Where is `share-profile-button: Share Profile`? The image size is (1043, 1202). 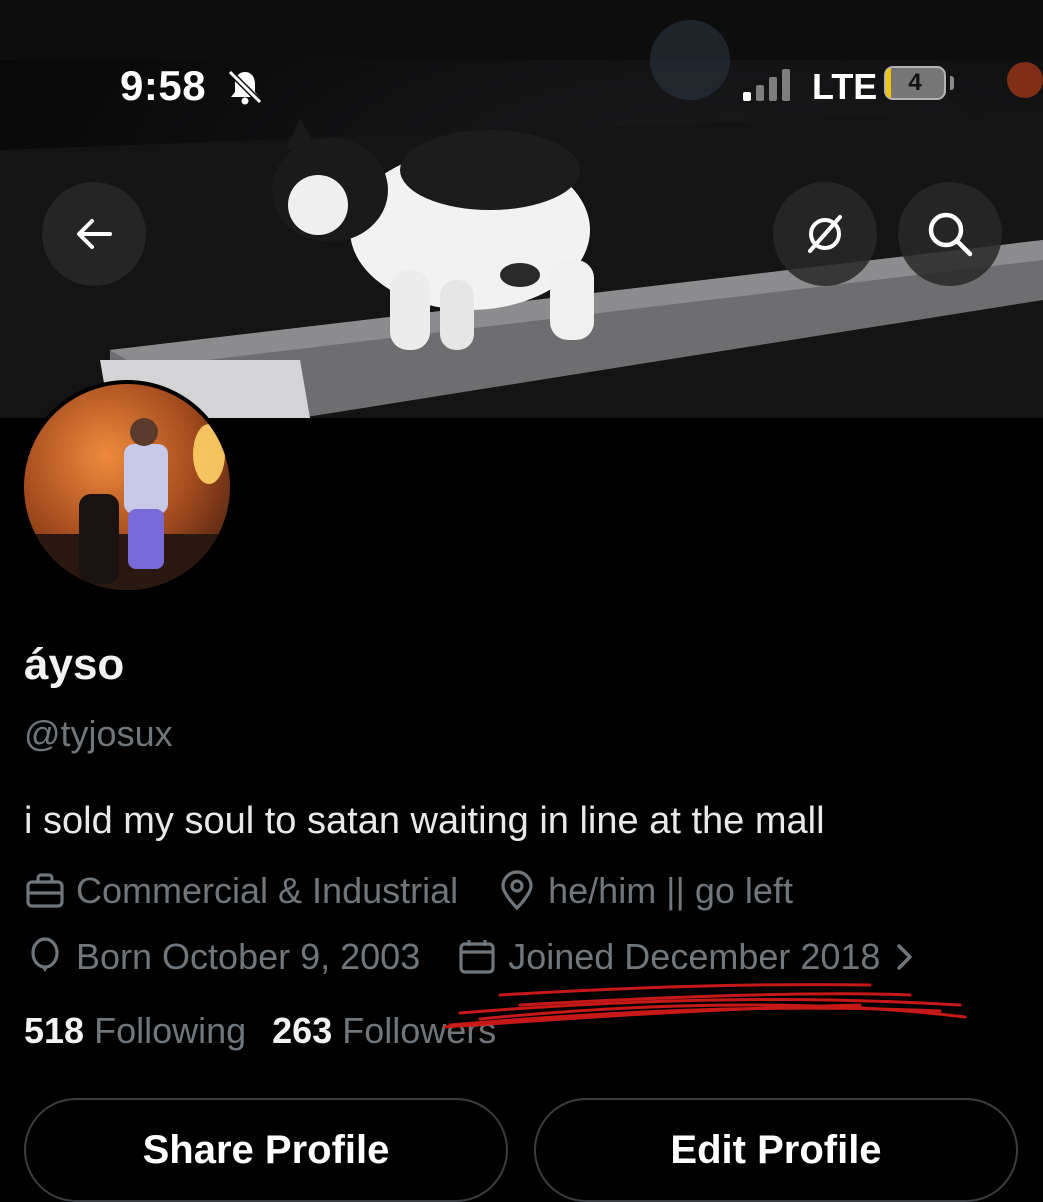
share-profile-button: Share Profile is located at coordinates (266, 1150).